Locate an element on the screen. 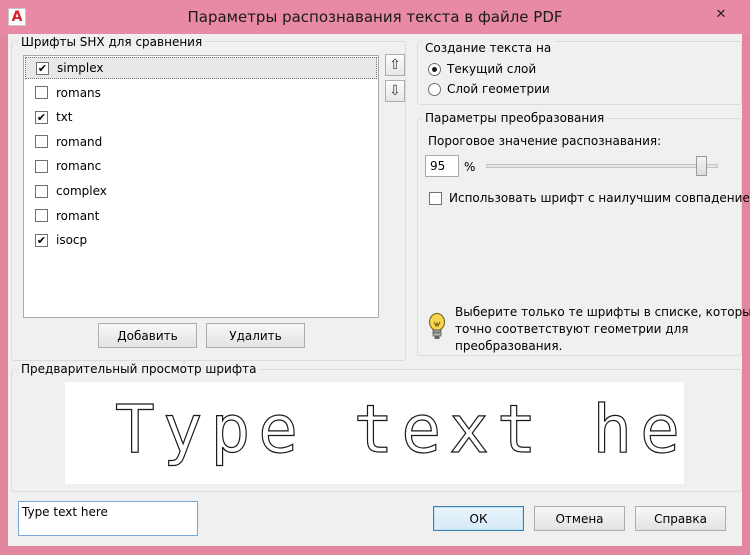  radio-current-layer-button is located at coordinates (434, 69).